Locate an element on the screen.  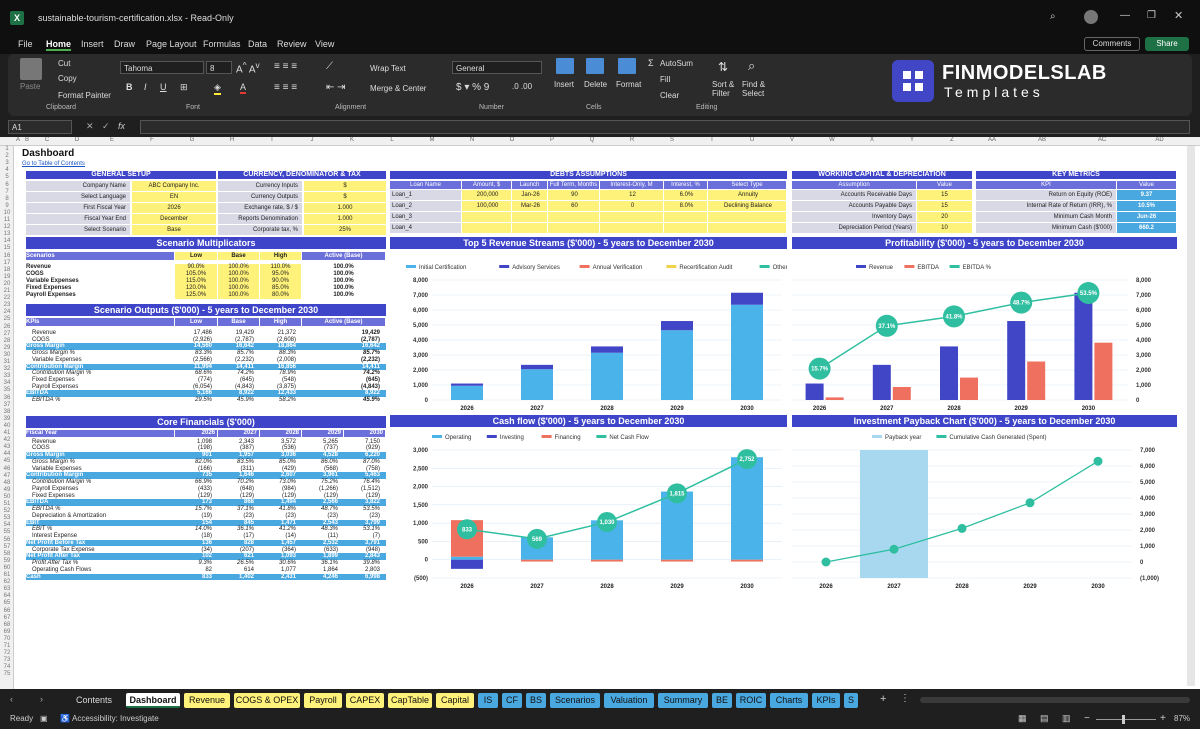
zoom-level: 87% is located at coordinates (1182, 718).